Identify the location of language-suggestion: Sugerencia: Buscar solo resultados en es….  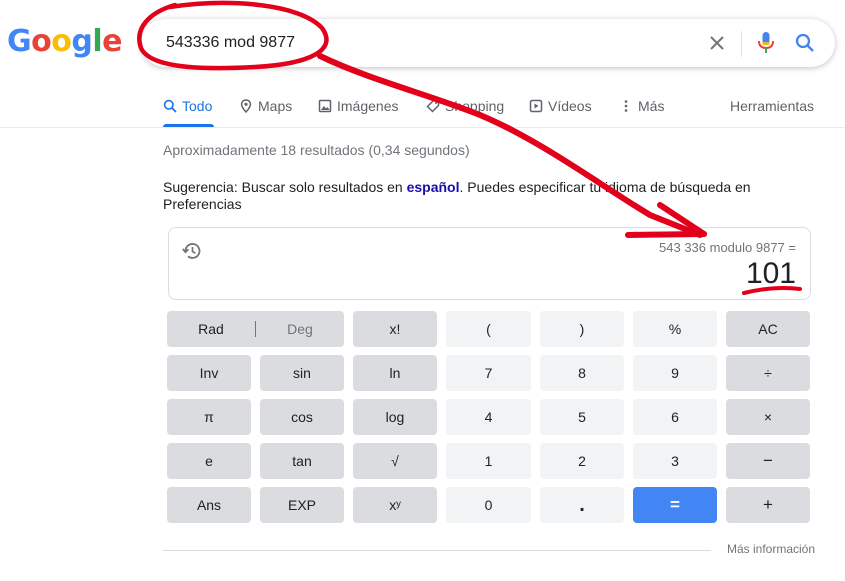
(473, 196).